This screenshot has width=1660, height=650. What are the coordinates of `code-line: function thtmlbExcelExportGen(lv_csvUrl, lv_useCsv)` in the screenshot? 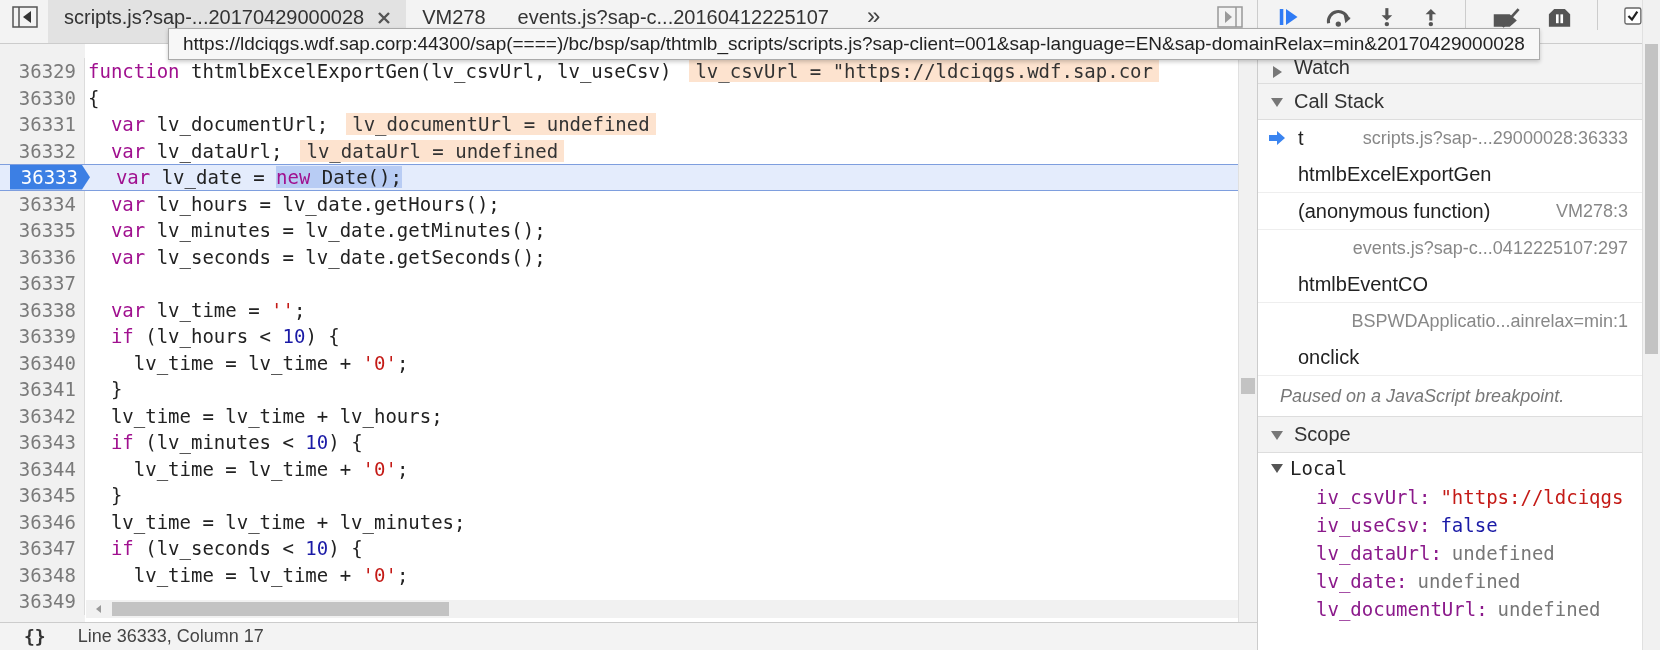 It's located at (379, 71).